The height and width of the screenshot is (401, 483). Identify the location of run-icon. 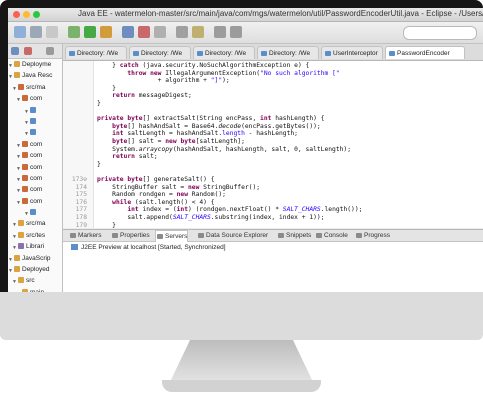
(90, 32).